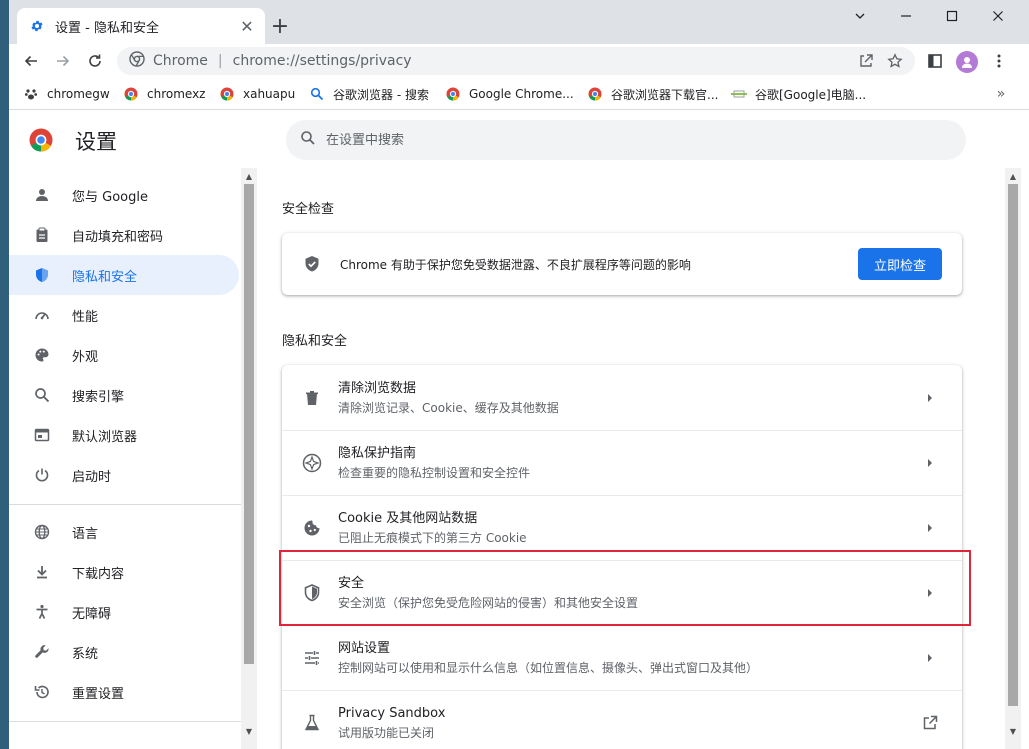 The width and height of the screenshot is (1029, 749). What do you see at coordinates (85, 317) in the screenshot?
I see `sidebar-item-label: 性能` at bounding box center [85, 317].